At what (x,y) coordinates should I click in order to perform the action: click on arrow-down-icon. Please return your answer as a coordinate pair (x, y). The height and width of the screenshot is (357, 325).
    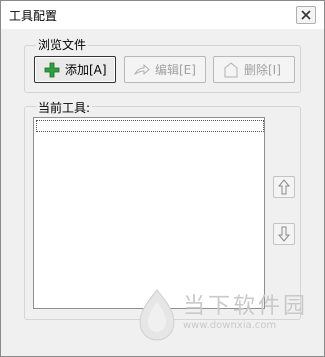
    Looking at the image, I should click on (284, 234).